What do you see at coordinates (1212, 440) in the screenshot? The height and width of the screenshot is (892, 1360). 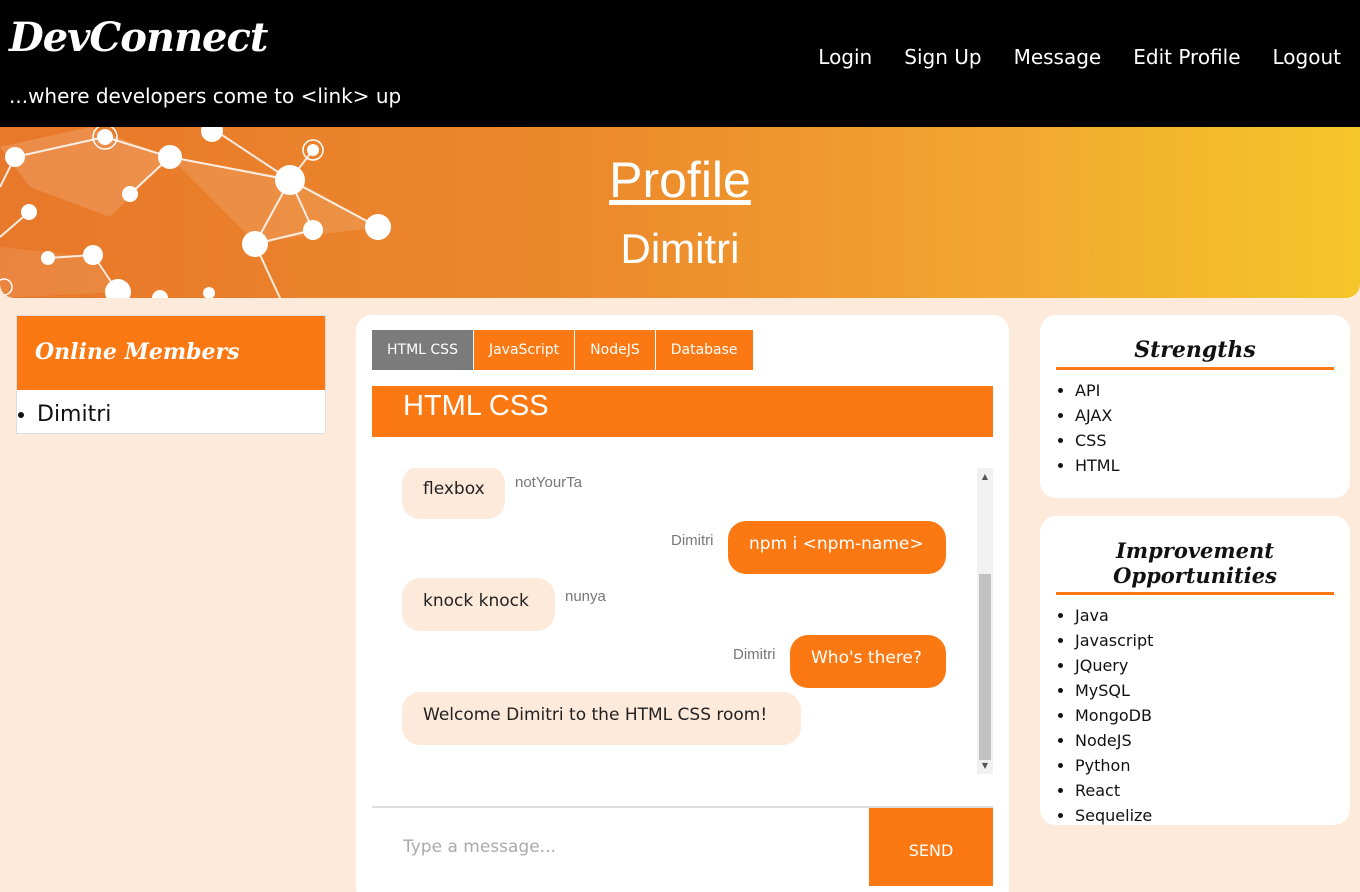 I see `strength-item: CSS` at bounding box center [1212, 440].